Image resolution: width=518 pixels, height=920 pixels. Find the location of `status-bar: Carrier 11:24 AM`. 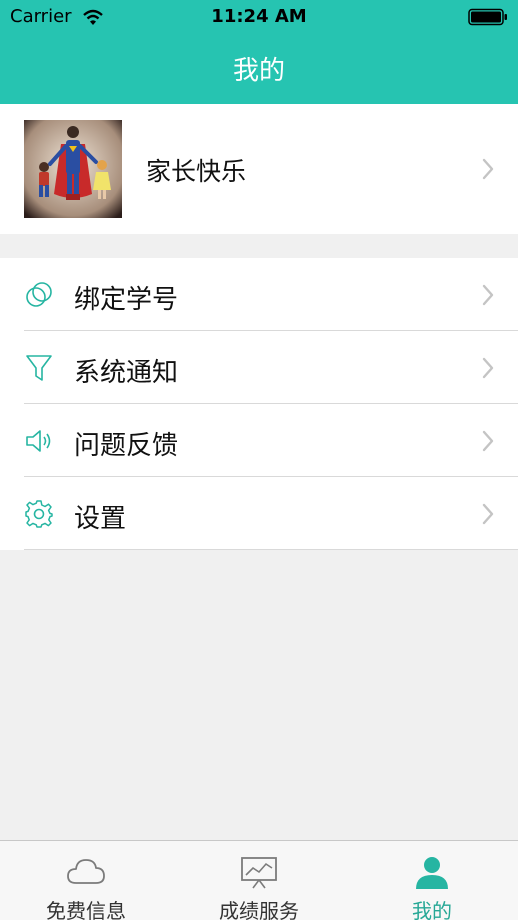

status-bar: Carrier 11:24 AM is located at coordinates (259, 17).